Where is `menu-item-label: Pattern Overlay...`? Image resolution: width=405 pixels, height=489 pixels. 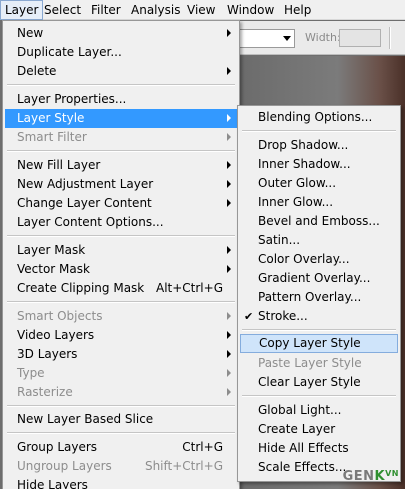
menu-item-label: Pattern Overlay... is located at coordinates (310, 297).